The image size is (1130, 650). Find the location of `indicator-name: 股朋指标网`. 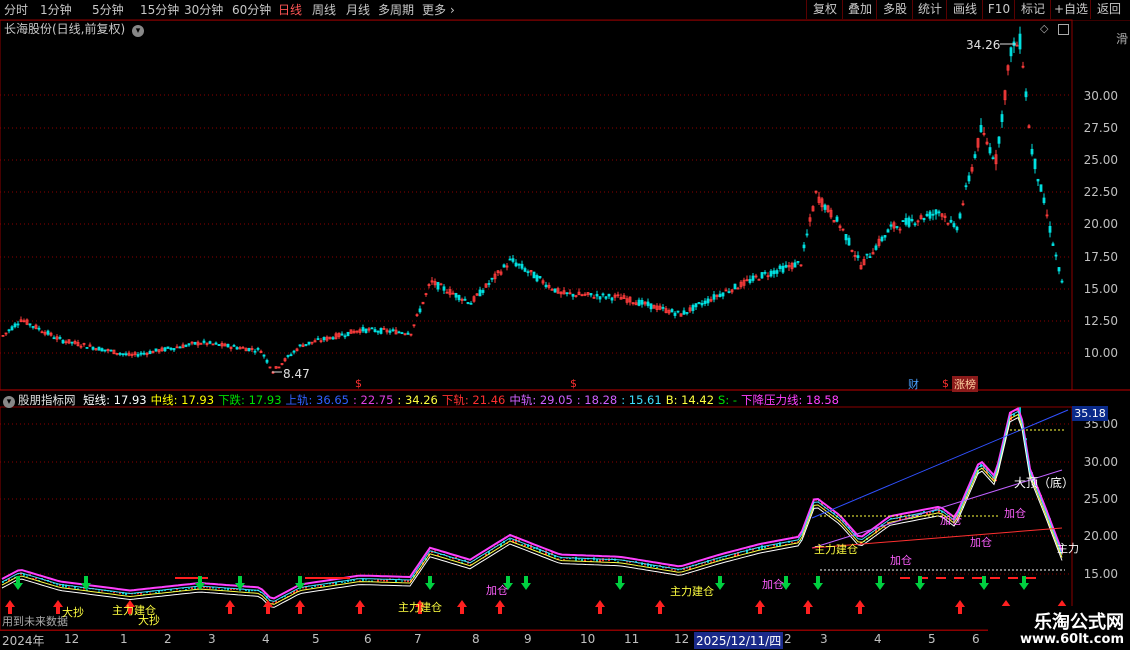

indicator-name: 股朋指标网 is located at coordinates (47, 400).